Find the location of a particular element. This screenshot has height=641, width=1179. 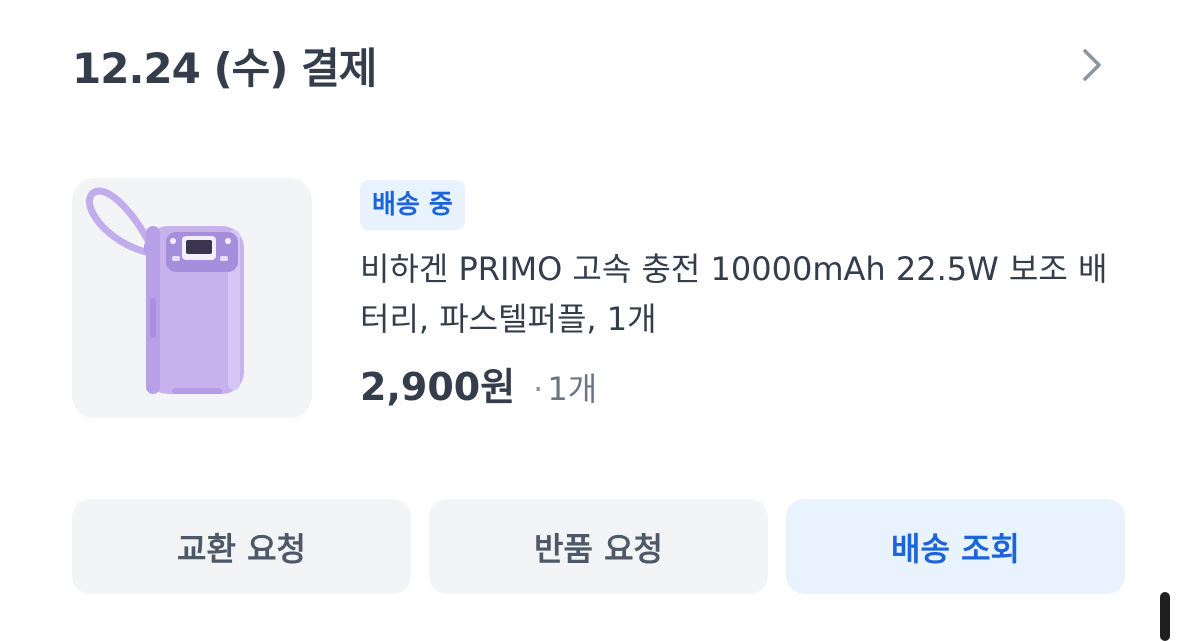

order-date-title: 12.24 (수) 결제 is located at coordinates (224, 68).